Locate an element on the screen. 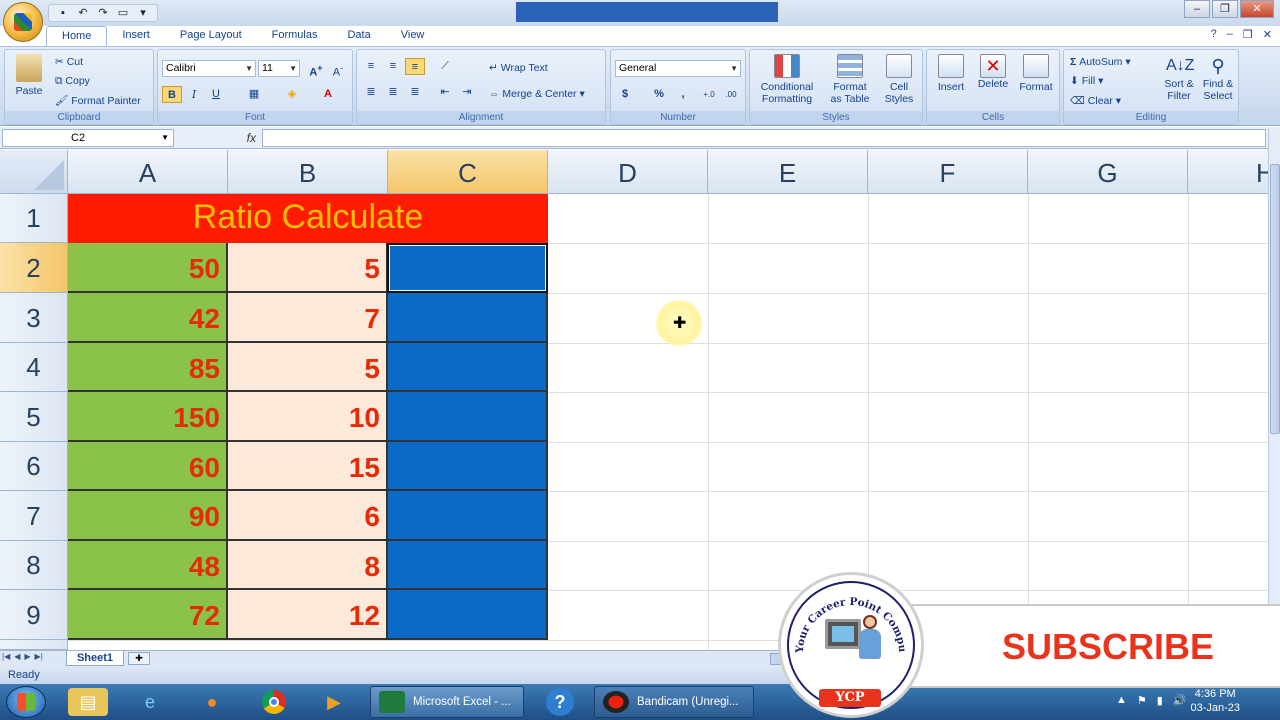 This screenshot has height=720, width=1280. increase-indent-icon: ⇥ is located at coordinates (467, 92).